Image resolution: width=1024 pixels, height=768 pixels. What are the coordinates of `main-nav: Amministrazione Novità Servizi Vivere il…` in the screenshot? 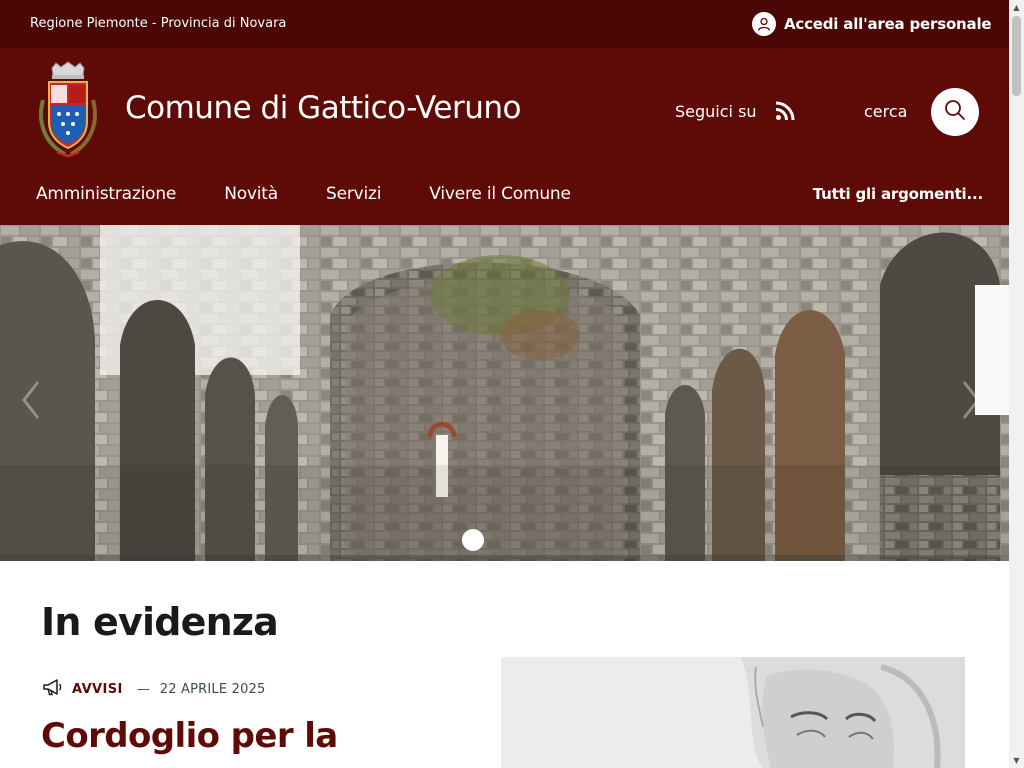 It's located at (327, 194).